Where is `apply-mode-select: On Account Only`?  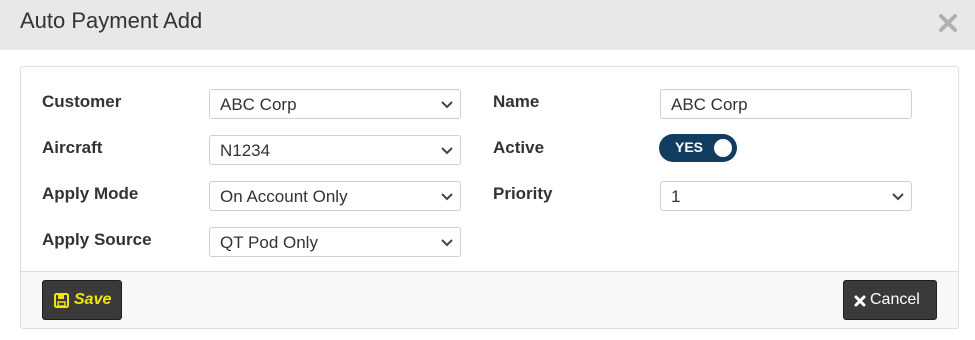
apply-mode-select: On Account Only is located at coordinates (335, 196).